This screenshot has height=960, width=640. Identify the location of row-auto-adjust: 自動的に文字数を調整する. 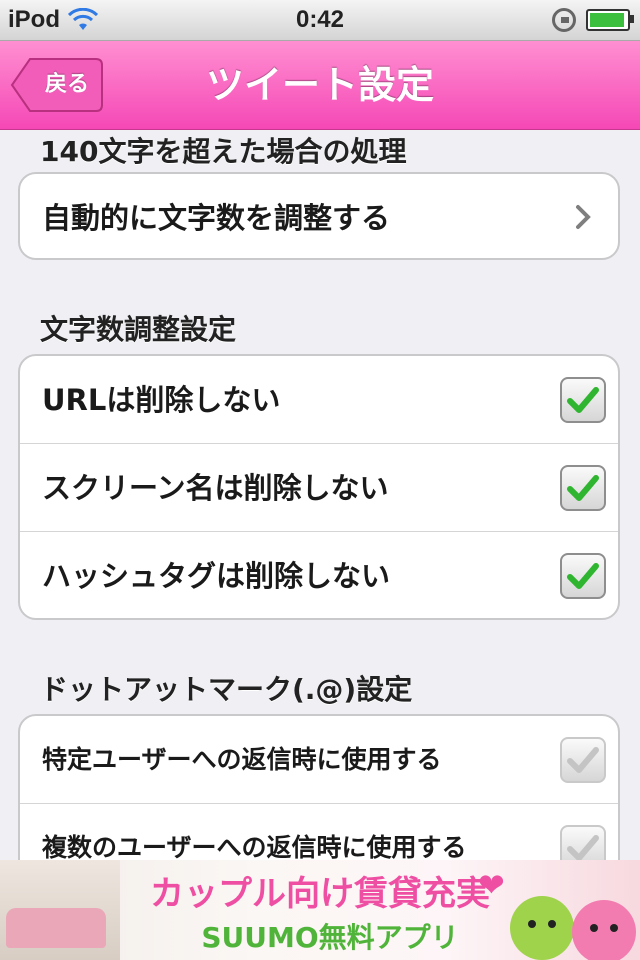
(319, 216).